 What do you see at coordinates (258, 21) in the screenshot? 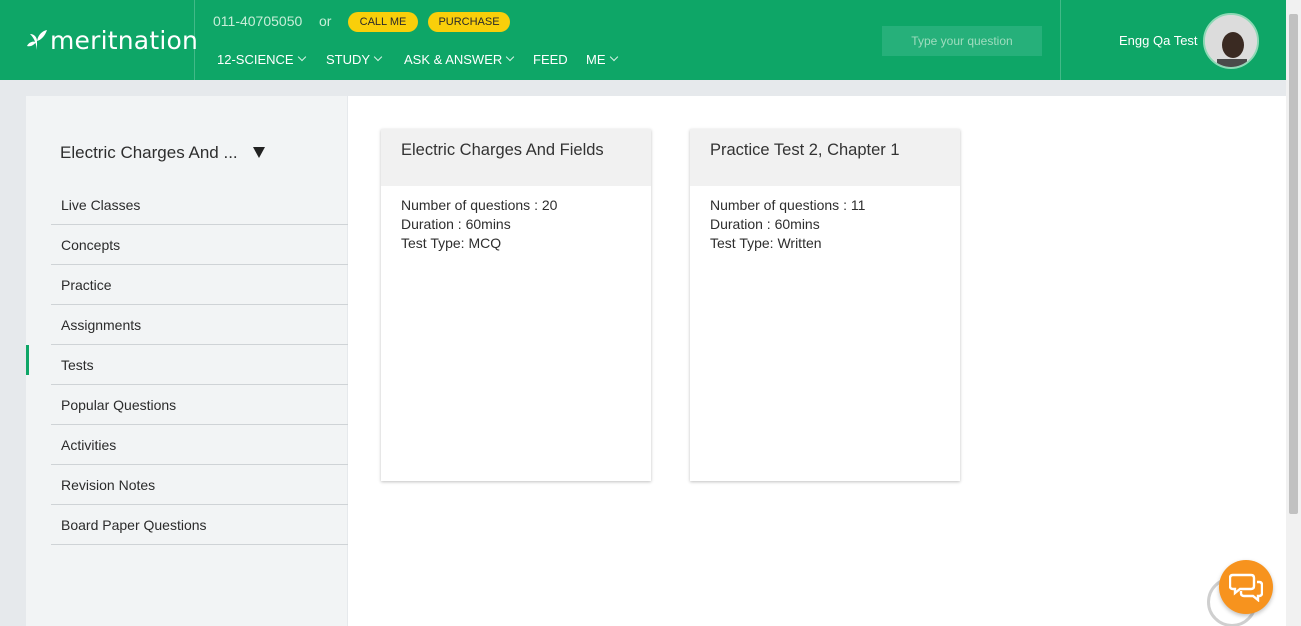
I see `phone-number: 011-40705050` at bounding box center [258, 21].